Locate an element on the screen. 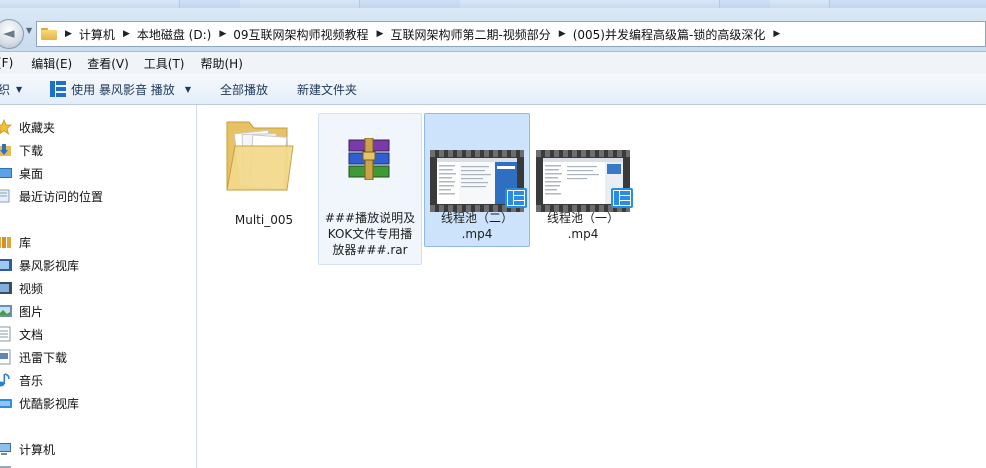  menu-file: (F) is located at coordinates (6, 63).